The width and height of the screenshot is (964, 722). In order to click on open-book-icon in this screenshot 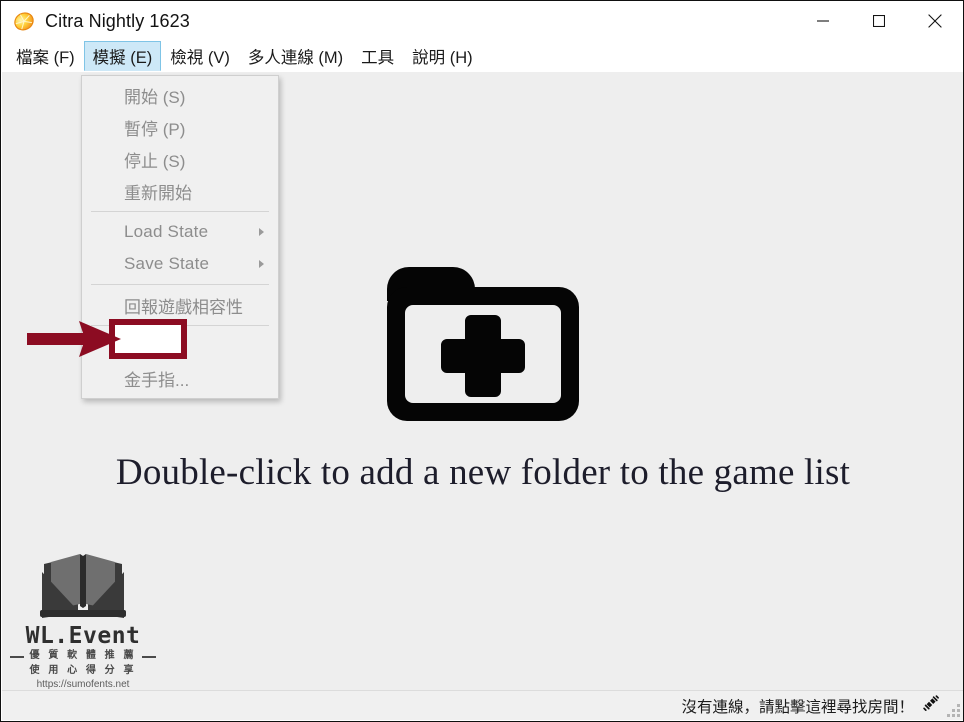, I will do `click(83, 585)`.